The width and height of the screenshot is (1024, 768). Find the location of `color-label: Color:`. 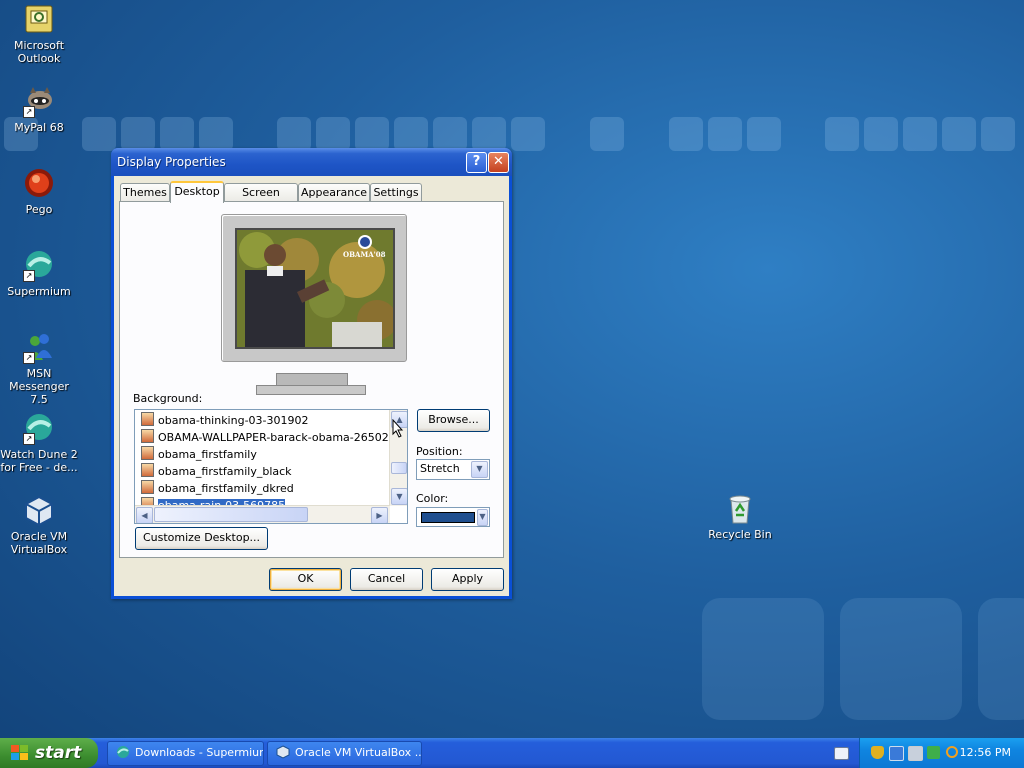

color-label: Color: is located at coordinates (432, 498).